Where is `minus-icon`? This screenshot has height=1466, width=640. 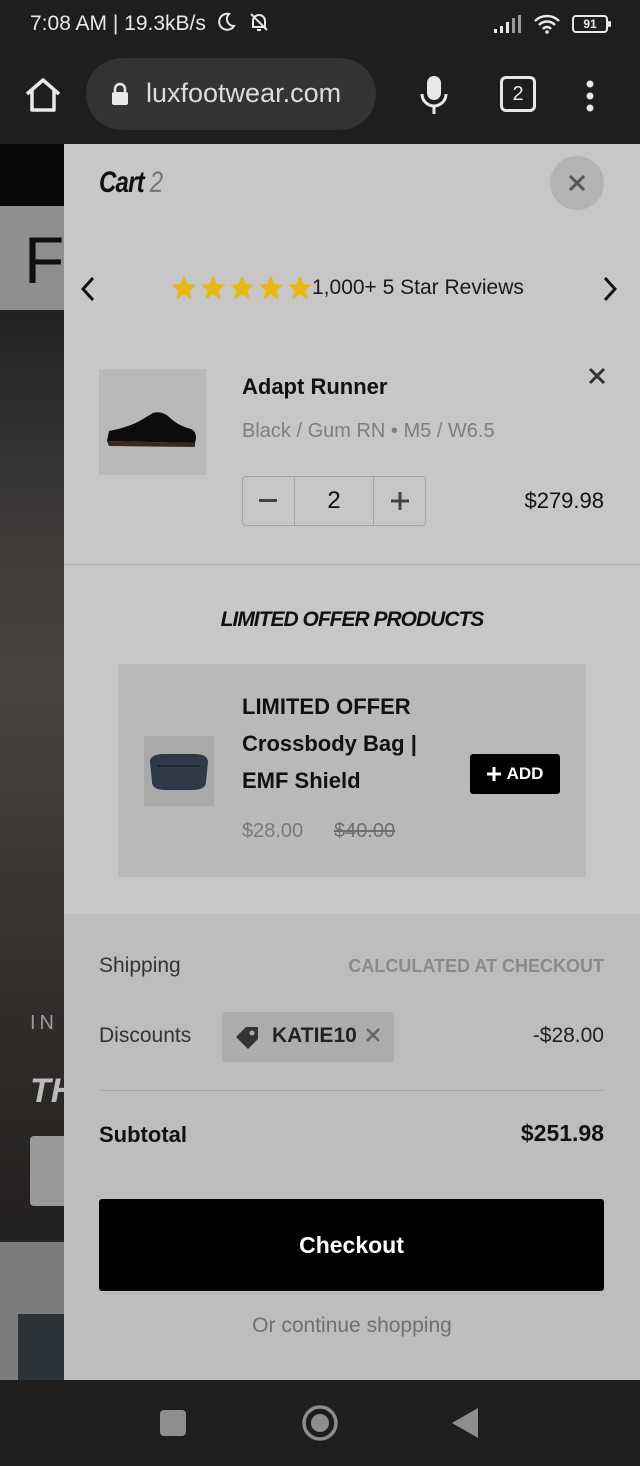 minus-icon is located at coordinates (268, 500).